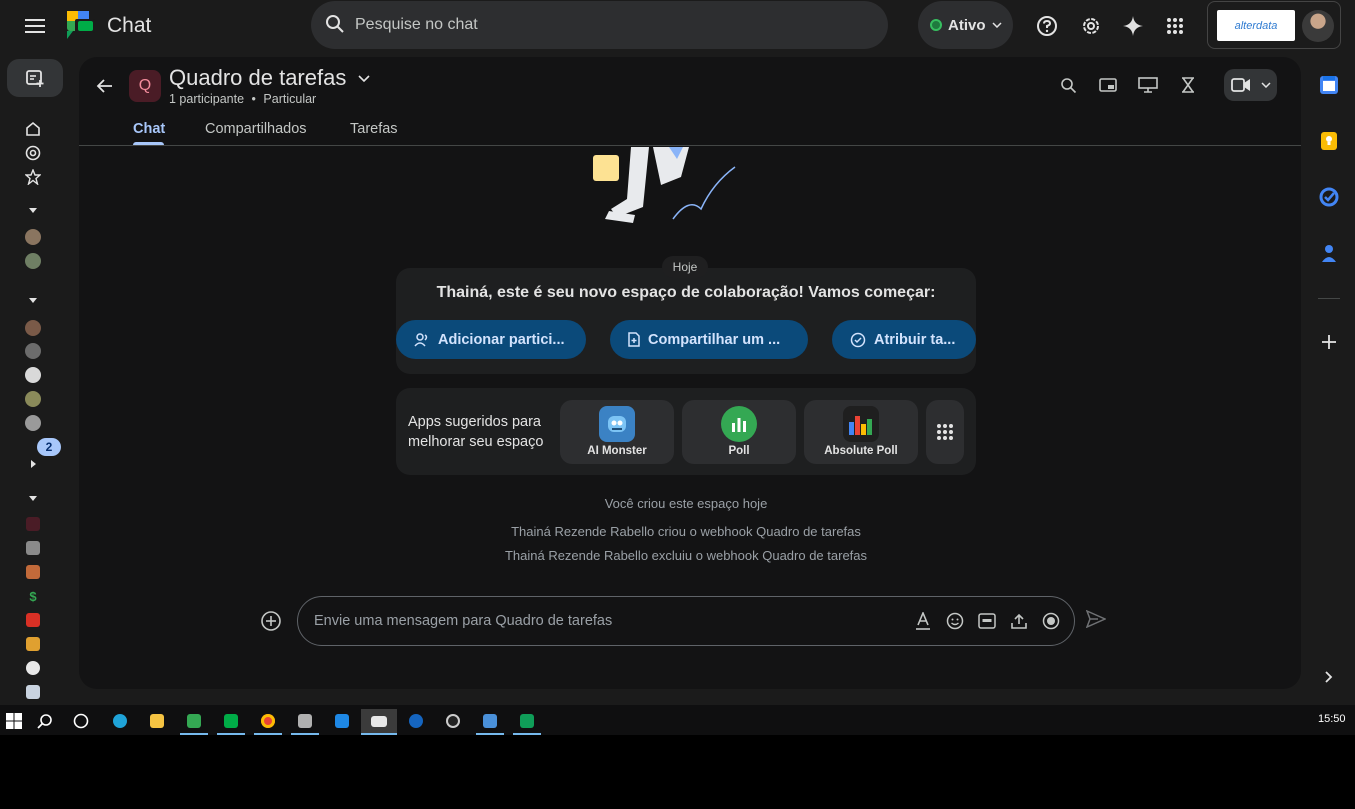 This screenshot has width=1355, height=809. I want to click on file-add-icon, so click(634, 339).